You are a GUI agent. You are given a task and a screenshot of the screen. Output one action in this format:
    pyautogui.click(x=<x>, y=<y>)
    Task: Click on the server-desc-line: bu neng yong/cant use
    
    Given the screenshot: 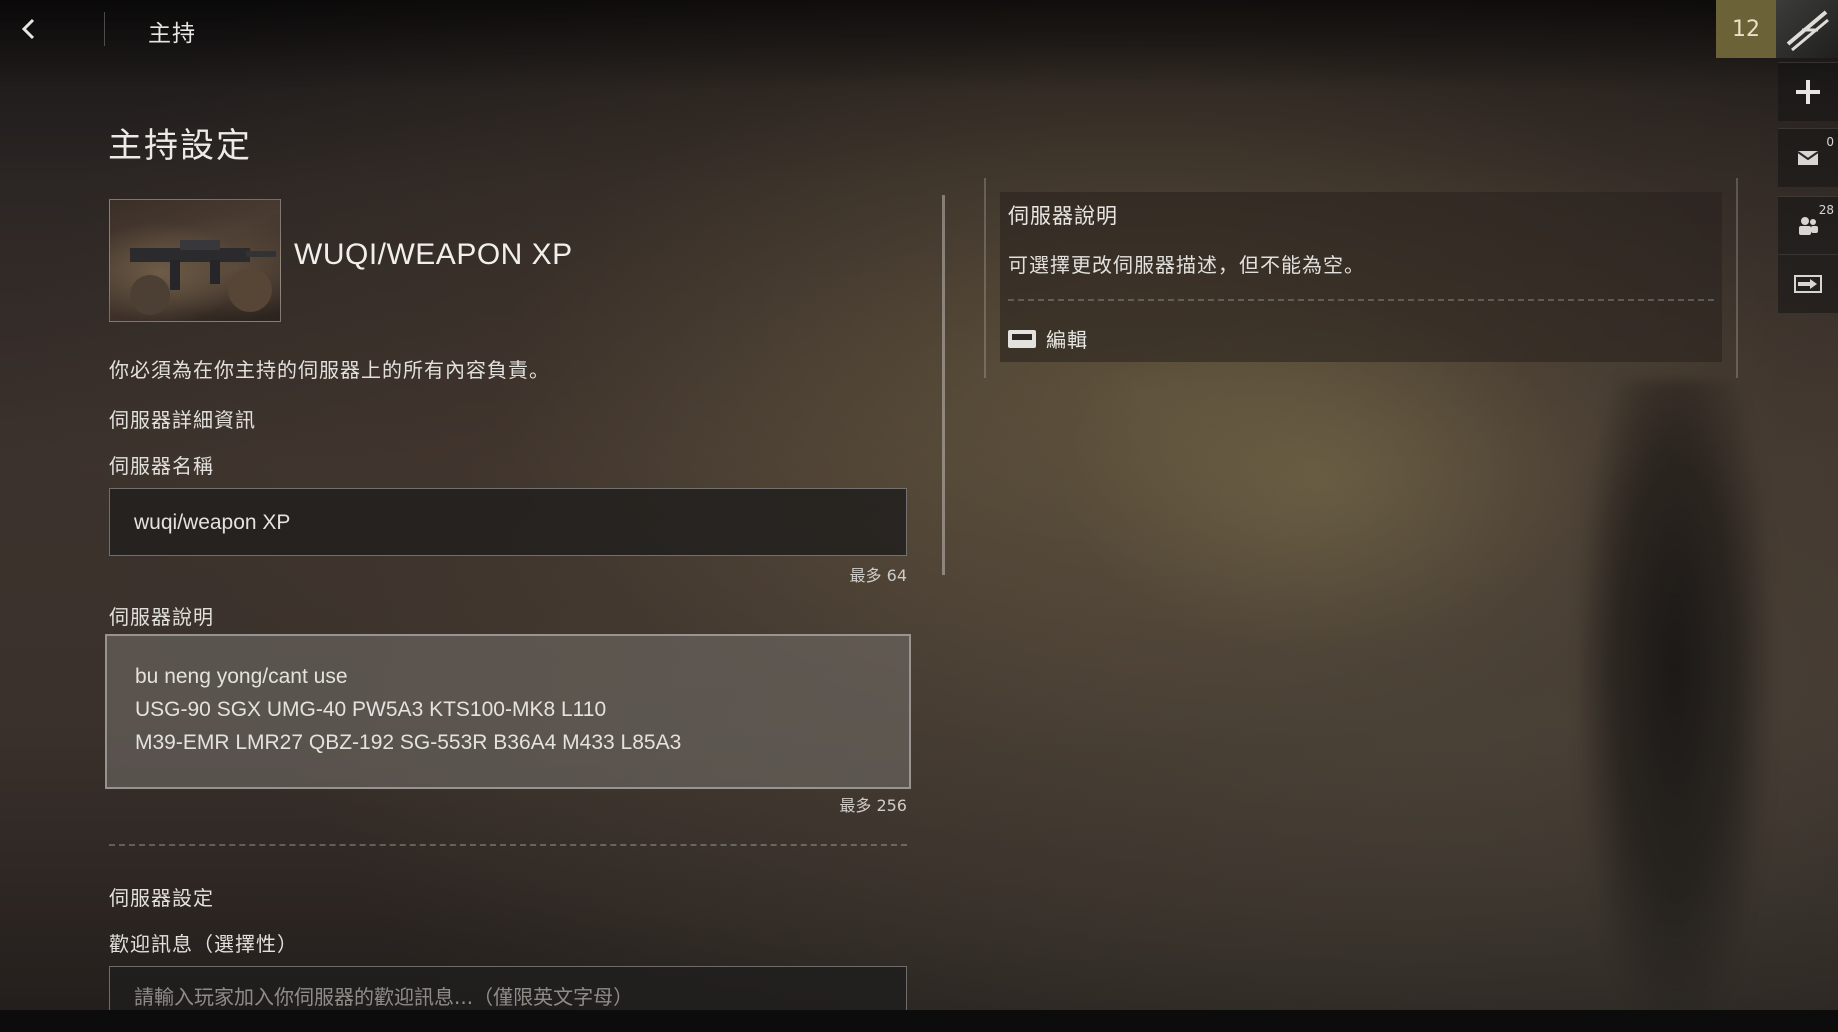 What is the action you would take?
    pyautogui.click(x=241, y=676)
    